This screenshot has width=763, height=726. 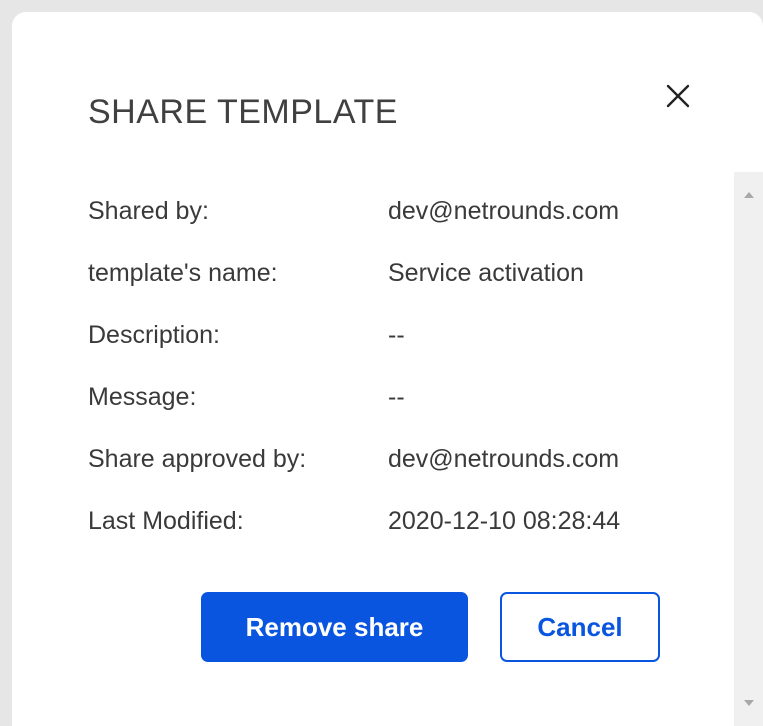 I want to click on detail-row-template-name: template's name: Service activation, so click(x=398, y=273).